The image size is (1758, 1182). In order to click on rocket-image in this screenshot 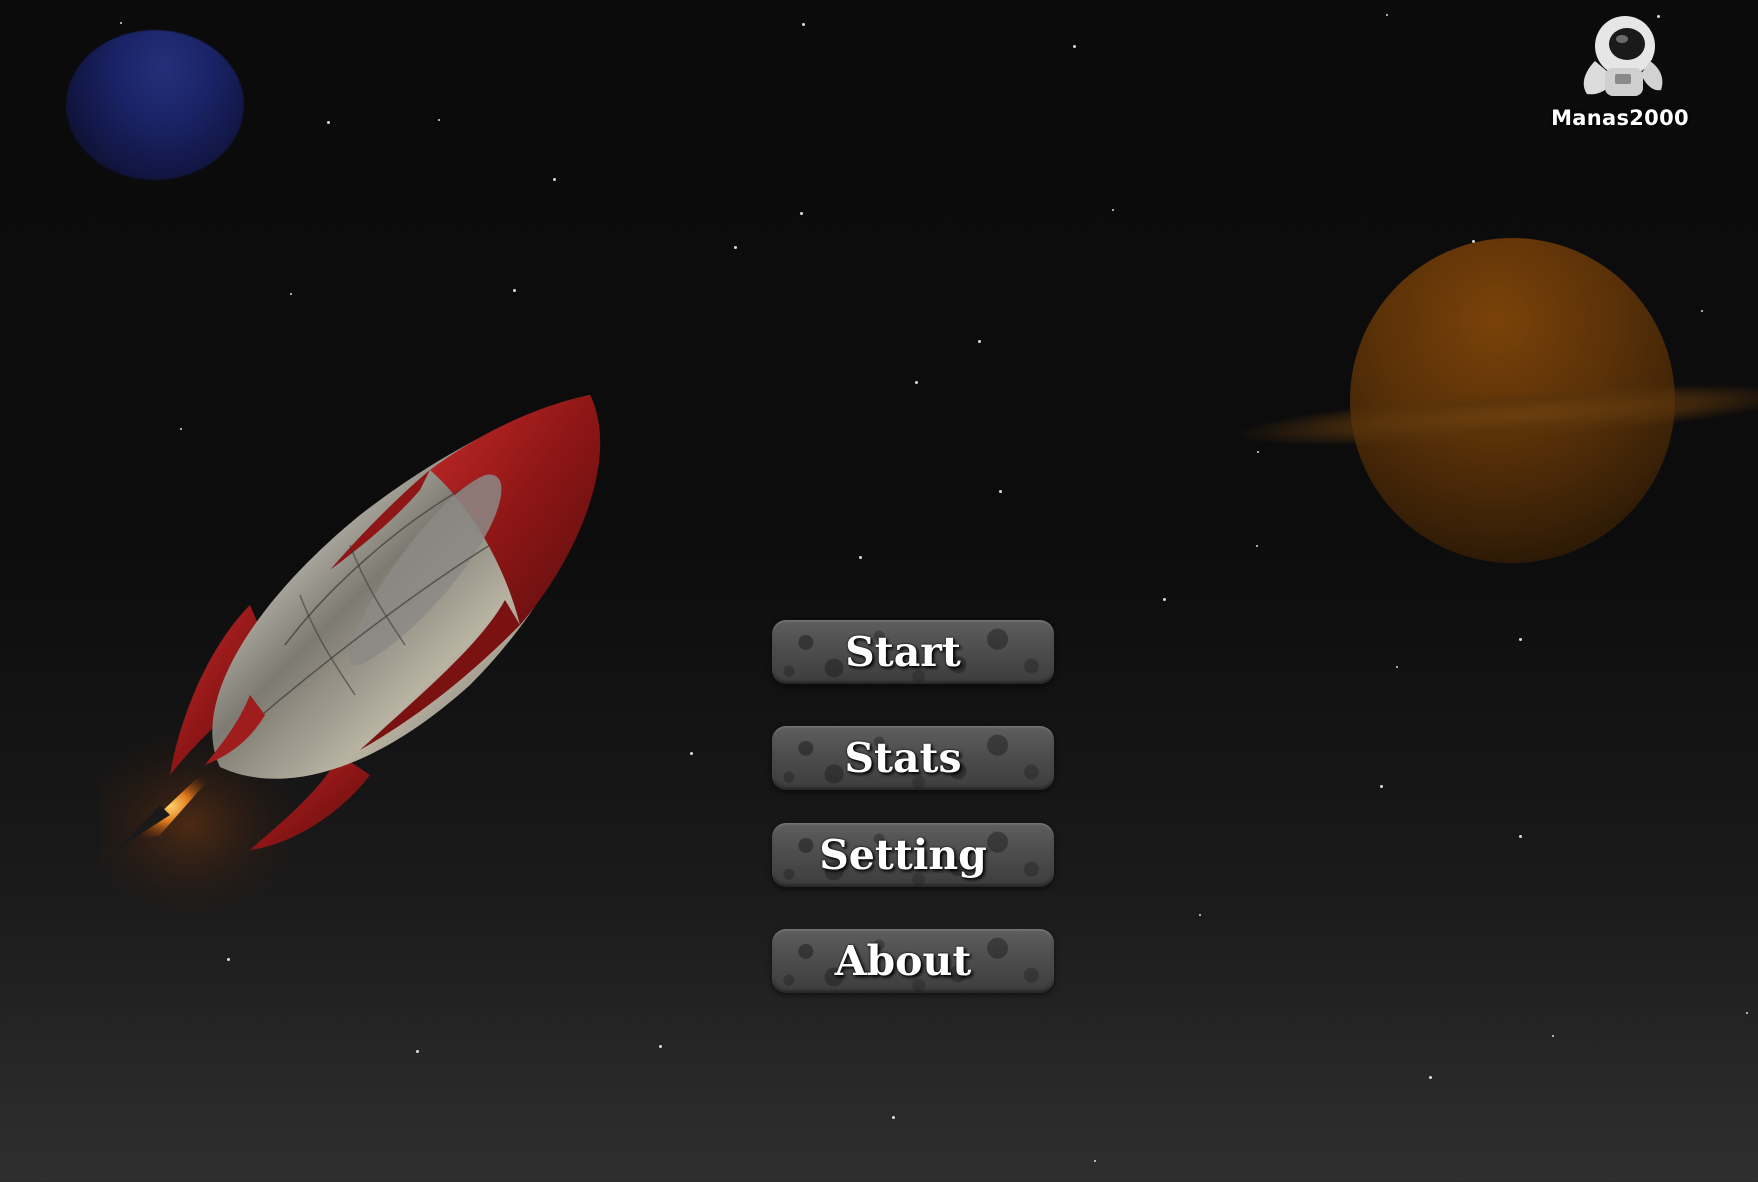, I will do `click(350, 660)`.